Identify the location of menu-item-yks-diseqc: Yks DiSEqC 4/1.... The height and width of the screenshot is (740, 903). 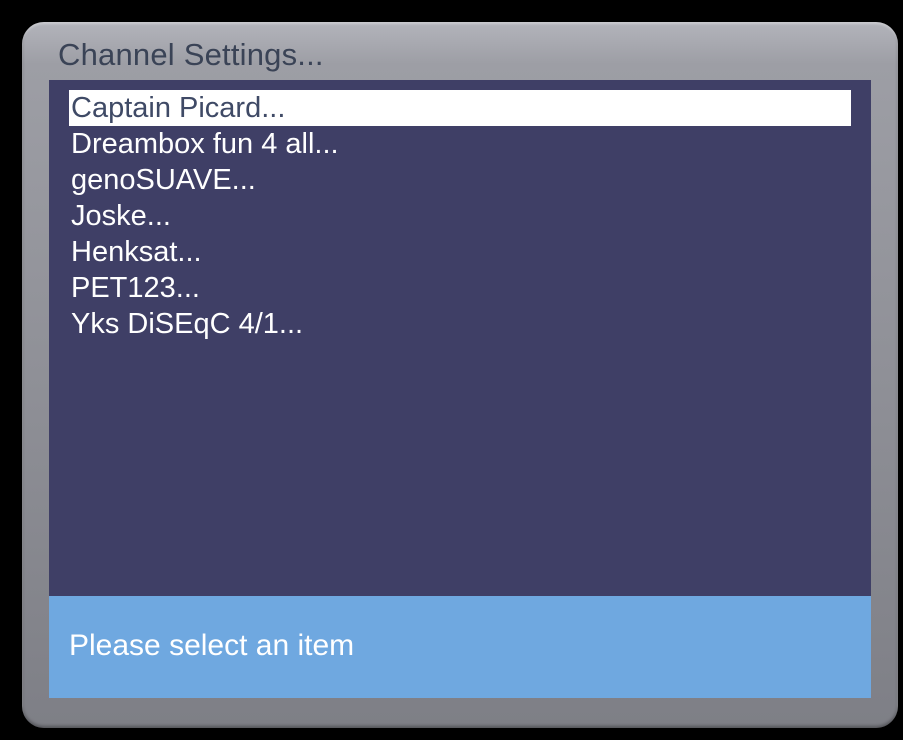
(460, 324).